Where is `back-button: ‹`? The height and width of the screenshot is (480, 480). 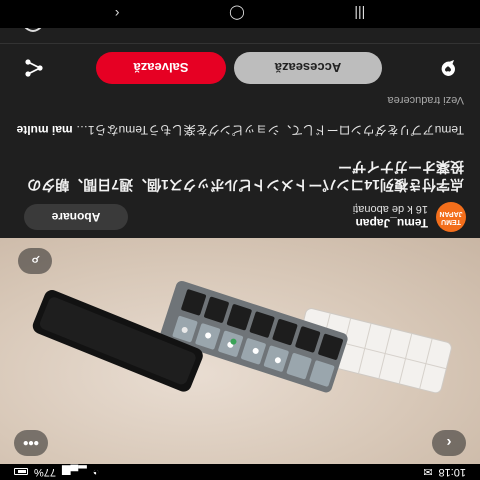
back-button: ‹ is located at coordinates (449, 443).